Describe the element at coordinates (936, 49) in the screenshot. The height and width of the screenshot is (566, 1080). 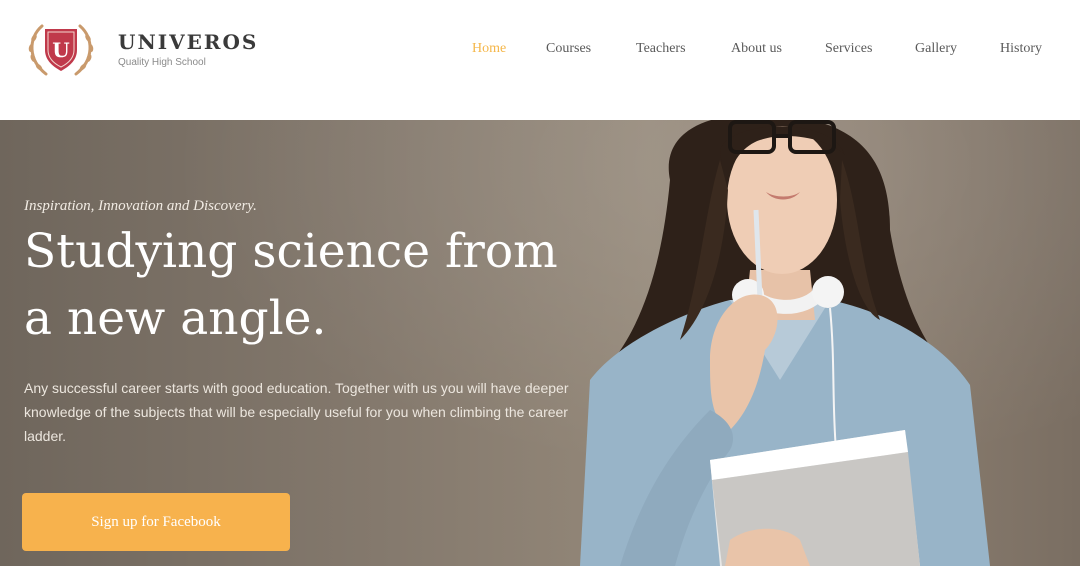
I see `nav-item-gallery: Gallery` at that location.